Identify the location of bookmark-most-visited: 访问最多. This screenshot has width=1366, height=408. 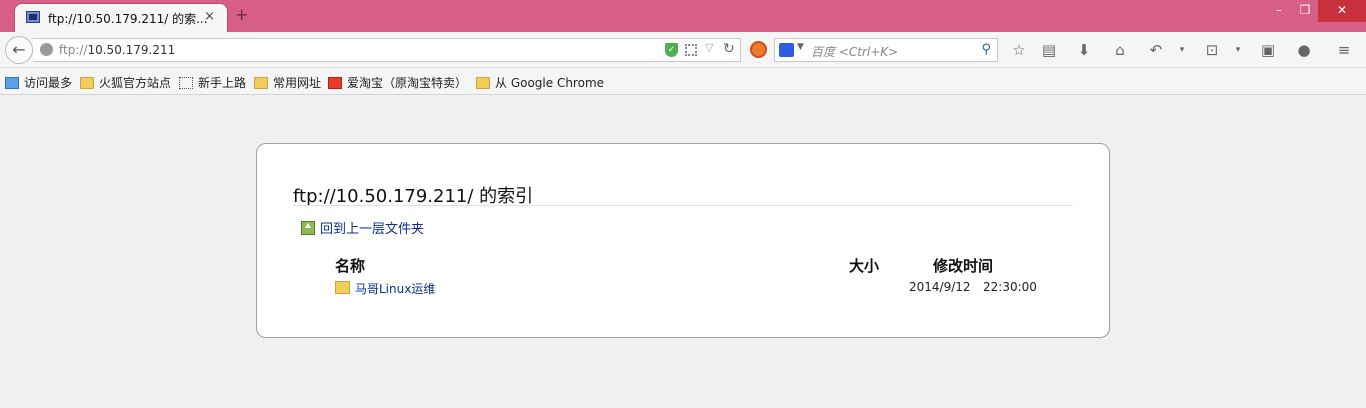
(38, 82).